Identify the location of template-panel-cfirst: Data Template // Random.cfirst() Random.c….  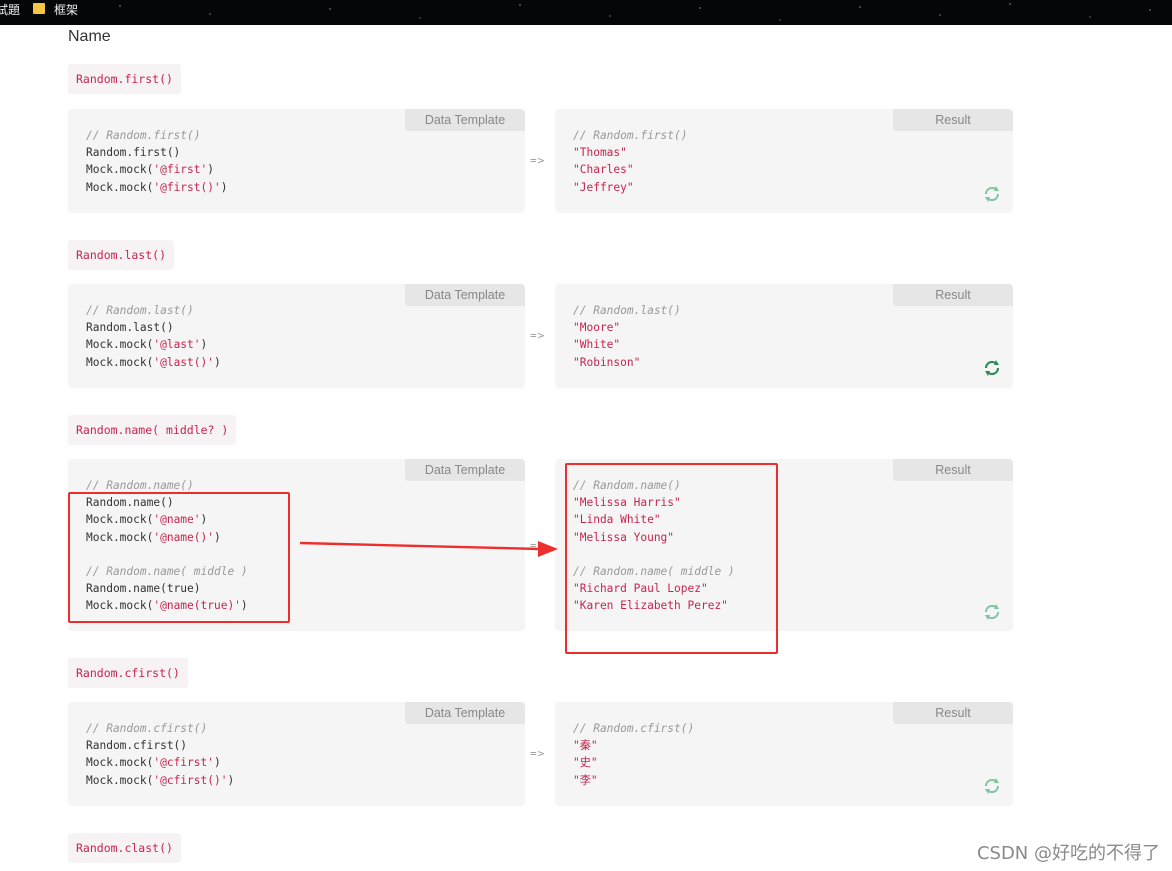
(296, 754).